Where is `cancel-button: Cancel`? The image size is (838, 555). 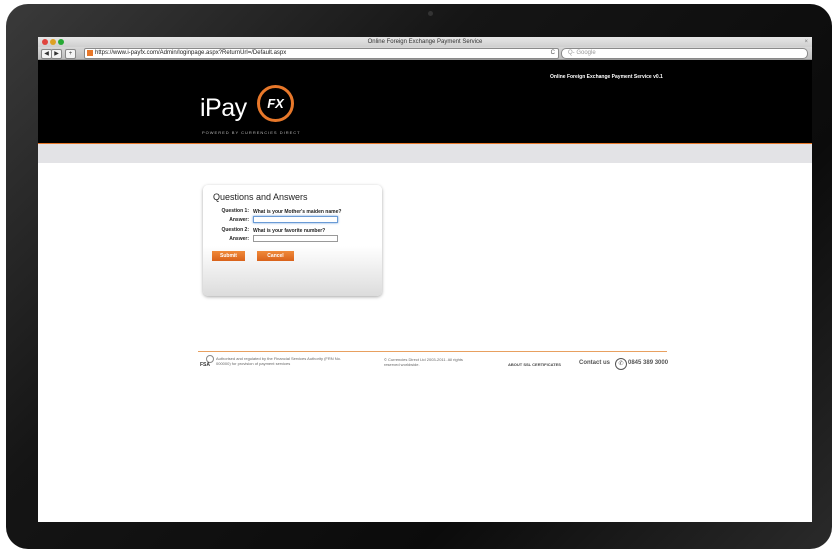 cancel-button: Cancel is located at coordinates (275, 256).